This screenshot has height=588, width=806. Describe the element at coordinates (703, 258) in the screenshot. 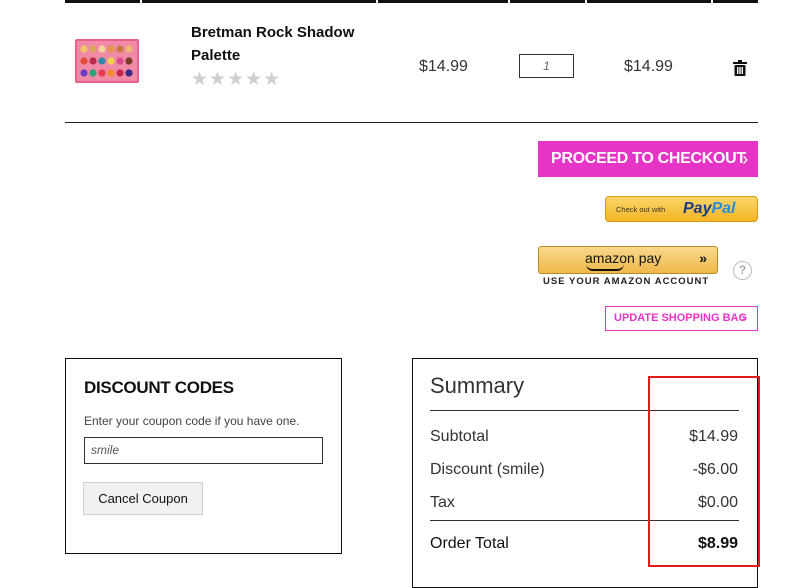

I see `double-chevron-icon: »` at that location.